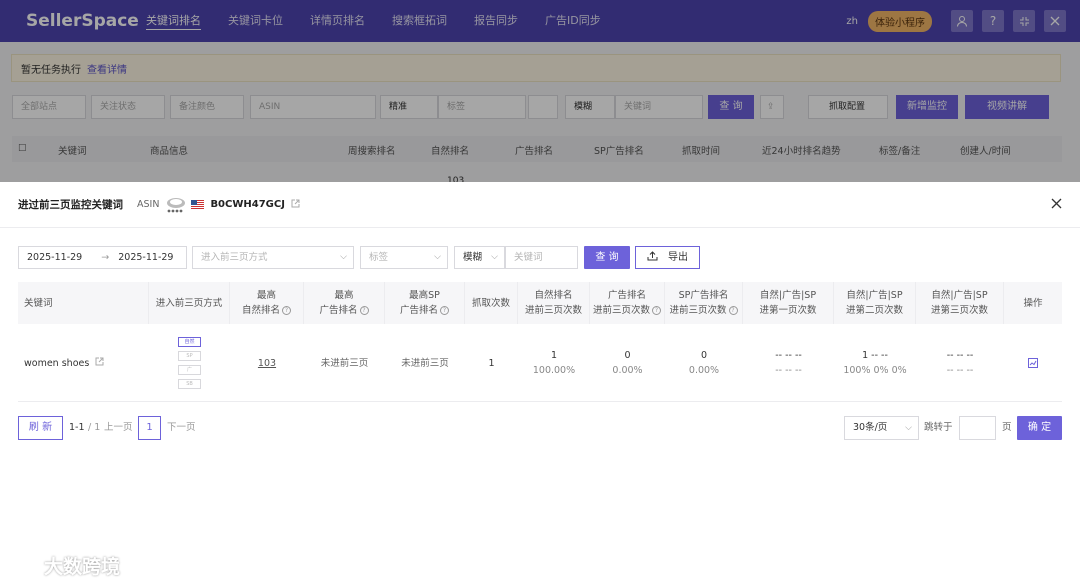 This screenshot has height=586, width=1080. I want to click on ad-top3-cell: 0 0.00%, so click(627, 363).